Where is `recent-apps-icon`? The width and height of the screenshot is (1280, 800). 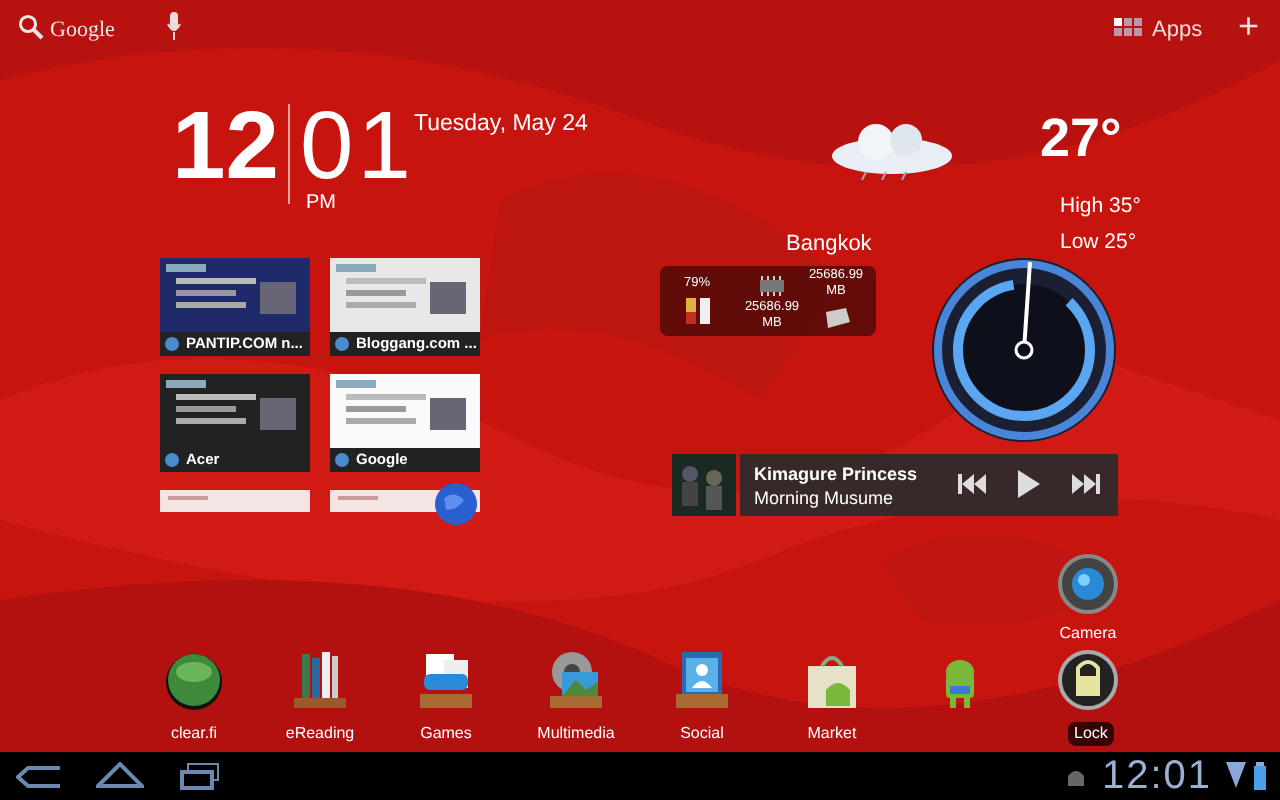
recent-apps-icon is located at coordinates (200, 776).